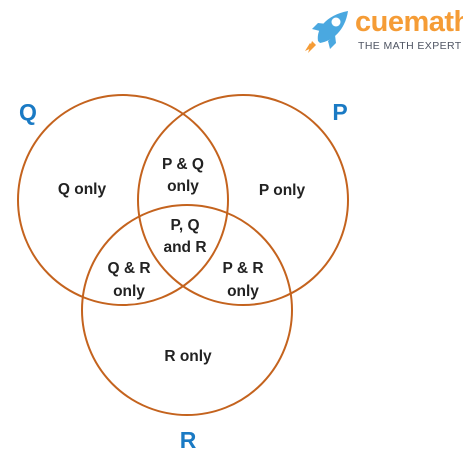 The width and height of the screenshot is (463, 457). I want to click on region-pr-line-1: P & R, so click(242, 268).